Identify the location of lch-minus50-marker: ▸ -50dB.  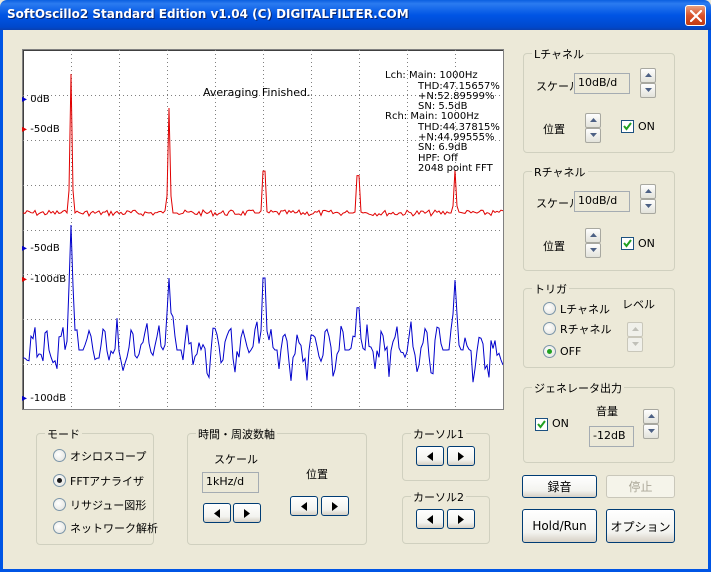
(41, 129).